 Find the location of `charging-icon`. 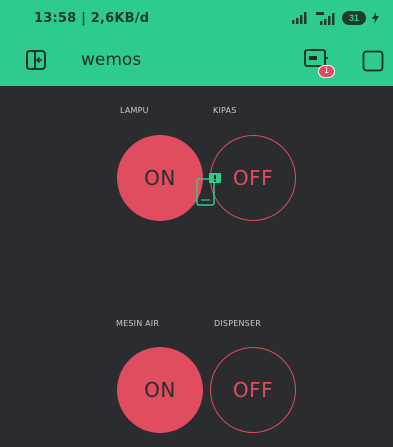

charging-icon is located at coordinates (375, 18).